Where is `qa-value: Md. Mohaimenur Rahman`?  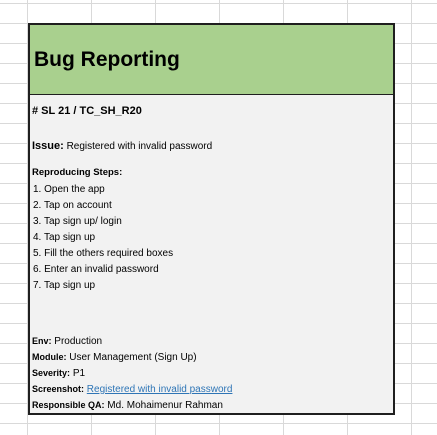
qa-value: Md. Mohaimenur Rahman is located at coordinates (165, 405).